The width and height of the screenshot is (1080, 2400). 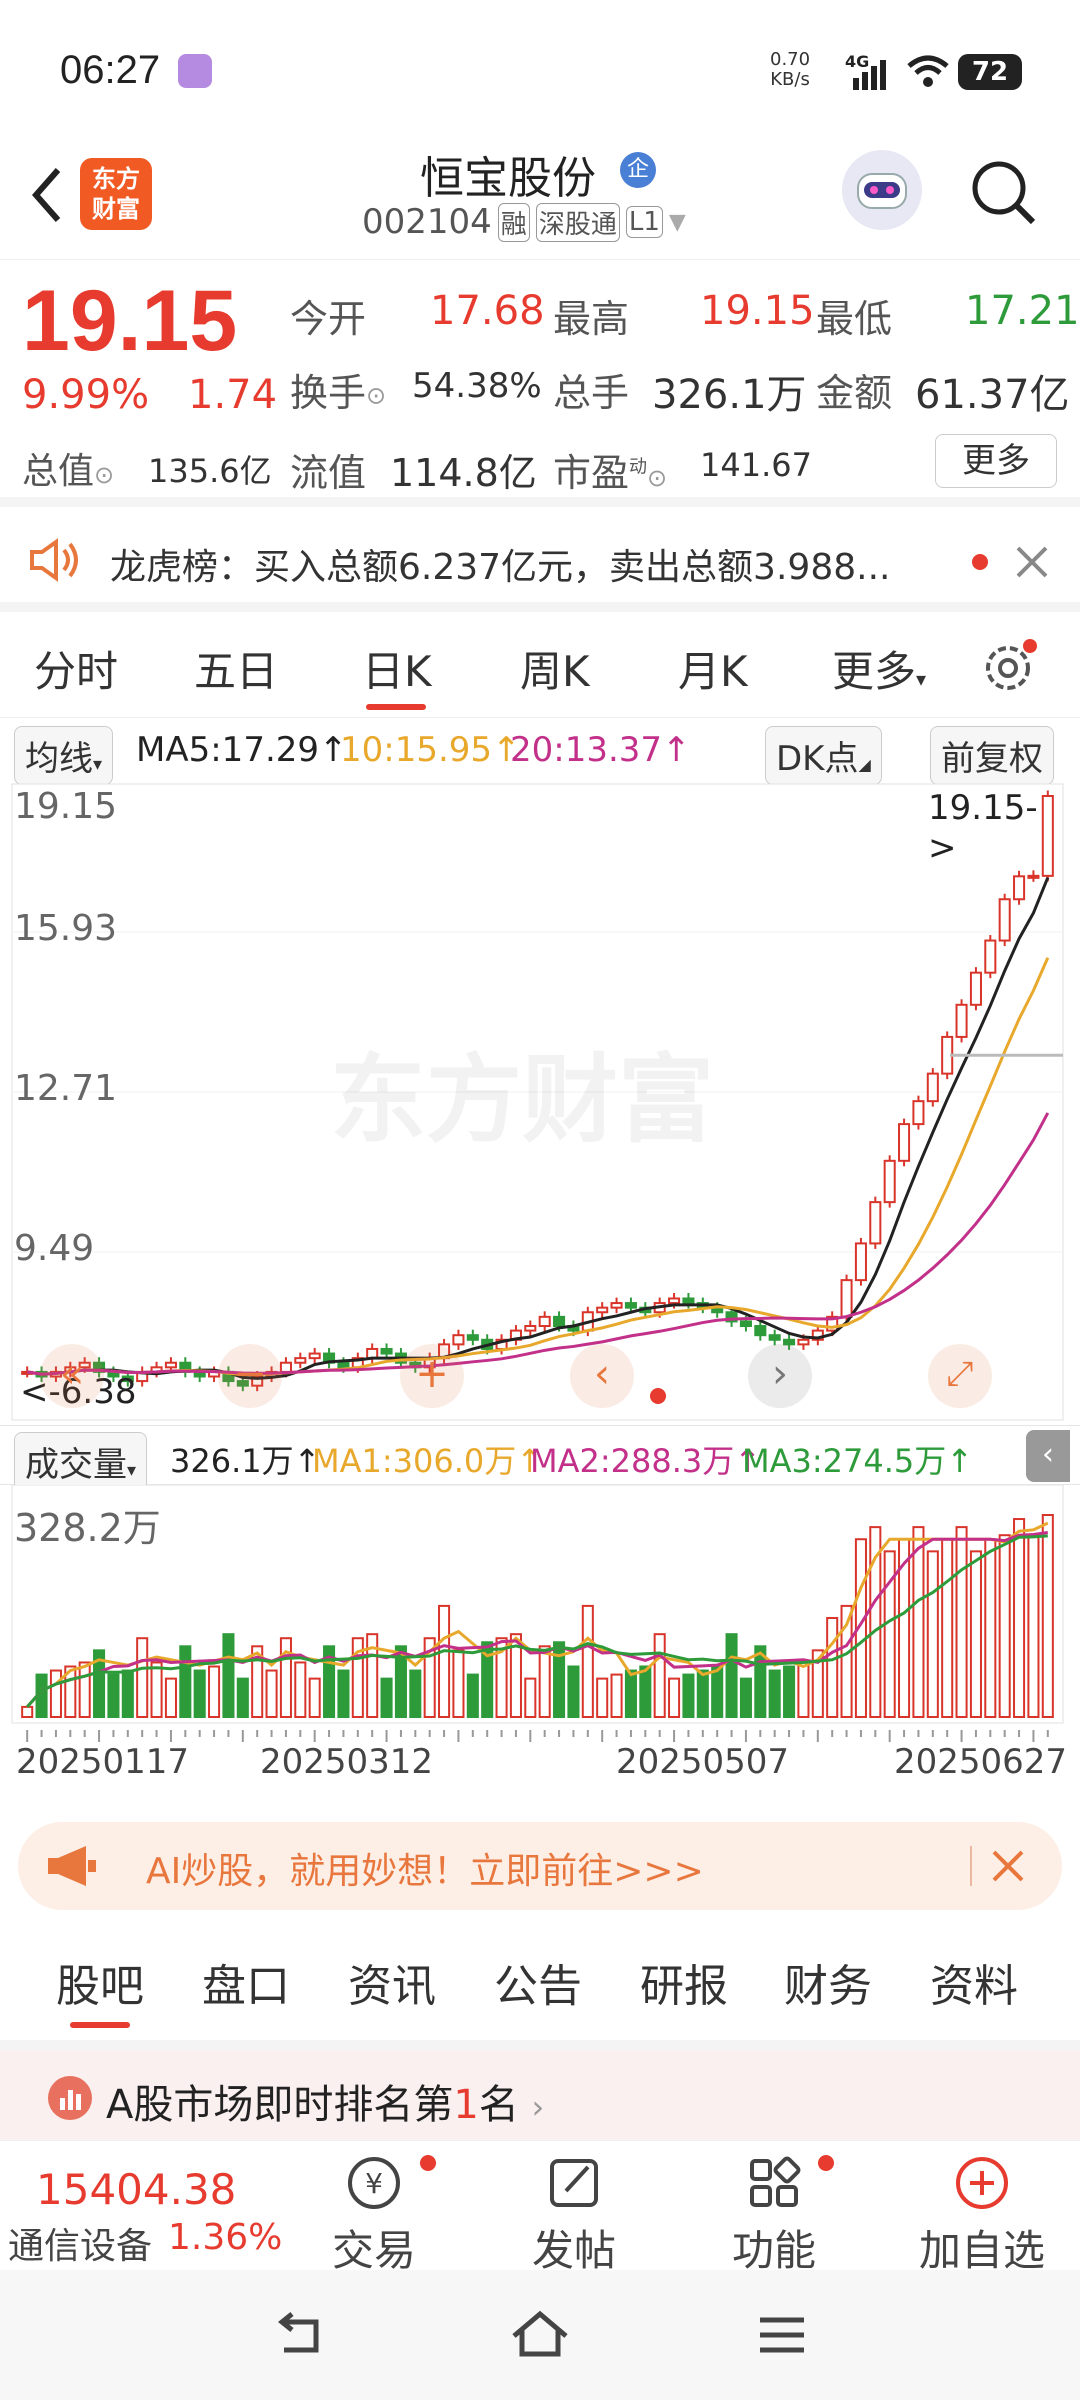 I want to click on ai-banner: AI炒股，就用妙想！立即前往>>>, so click(x=540, y=1866).